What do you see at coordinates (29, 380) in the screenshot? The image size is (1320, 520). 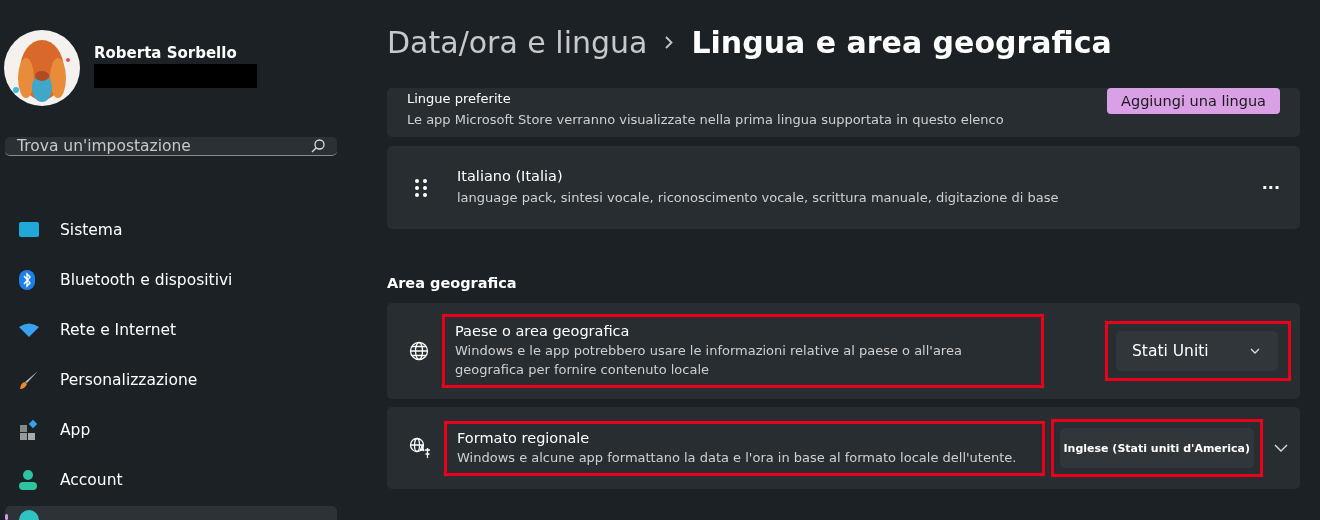 I see `brush-icon` at bounding box center [29, 380].